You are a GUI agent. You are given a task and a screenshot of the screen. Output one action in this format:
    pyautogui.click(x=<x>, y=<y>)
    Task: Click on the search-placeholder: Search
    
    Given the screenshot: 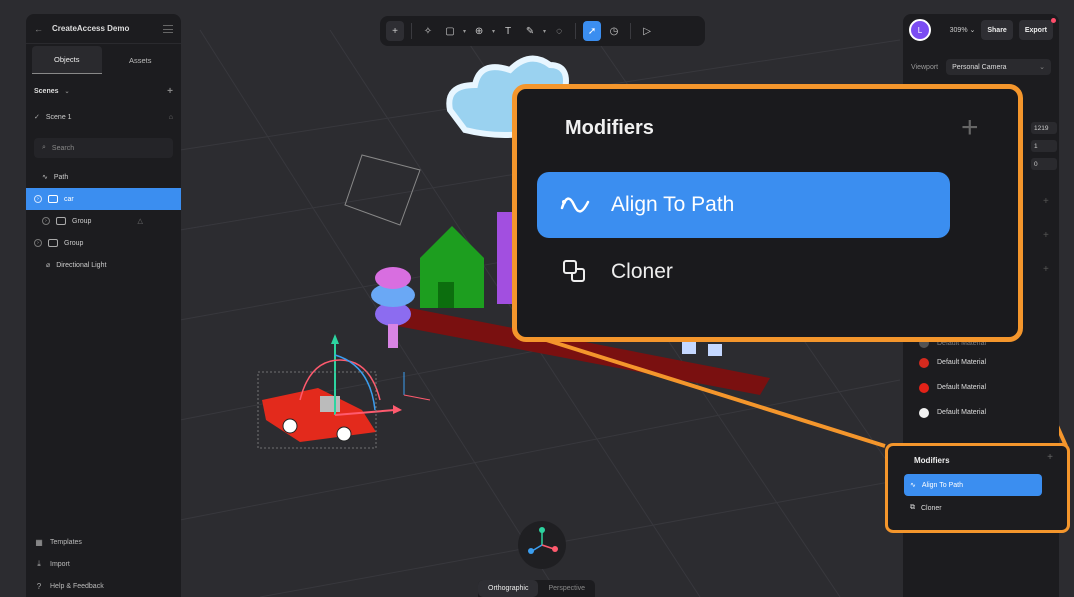 What is the action you would take?
    pyautogui.click(x=63, y=148)
    